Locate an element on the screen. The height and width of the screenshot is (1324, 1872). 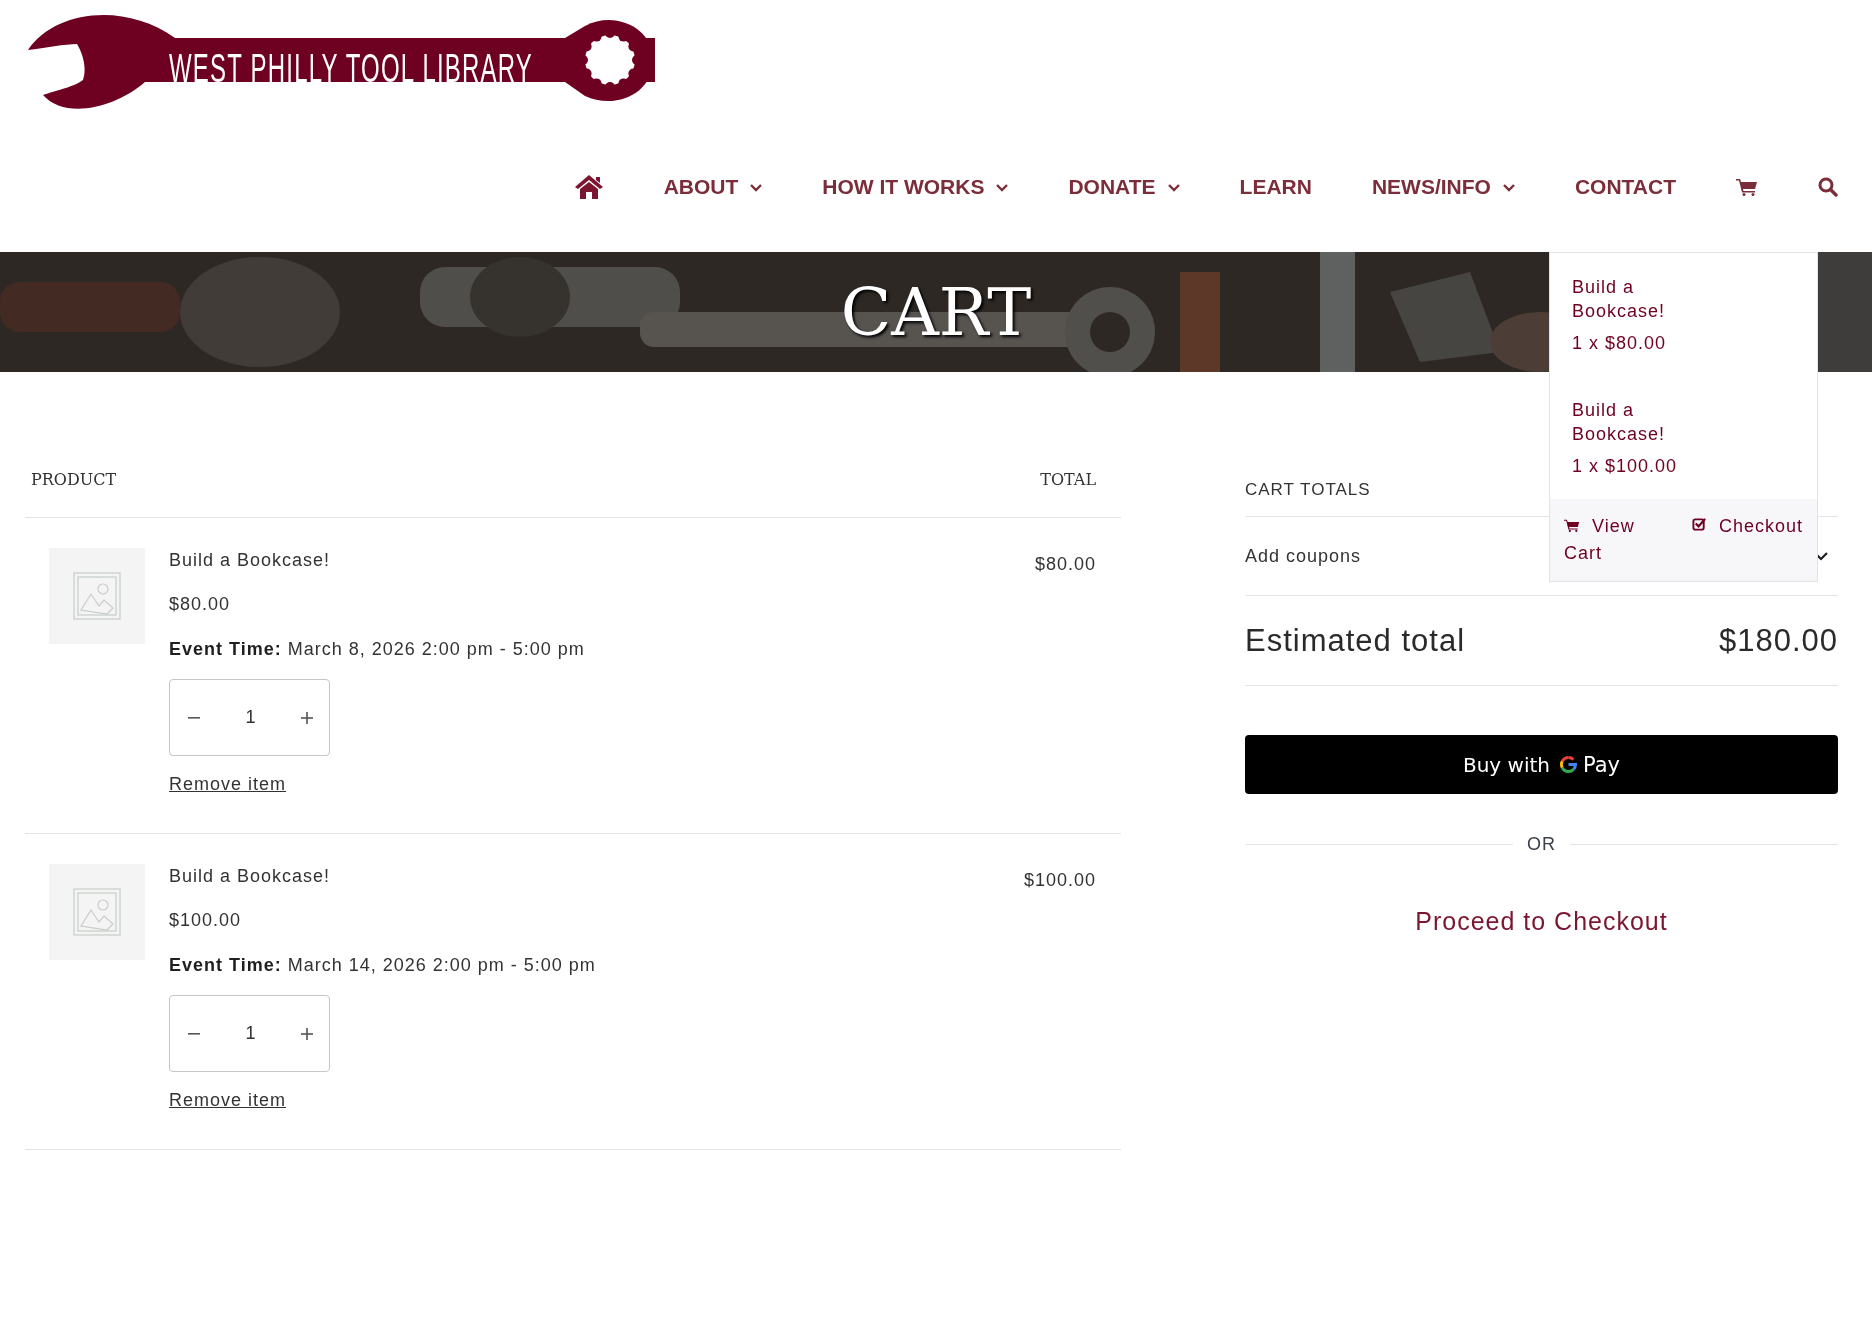
column-header: TOTAL is located at coordinates (1068, 479).